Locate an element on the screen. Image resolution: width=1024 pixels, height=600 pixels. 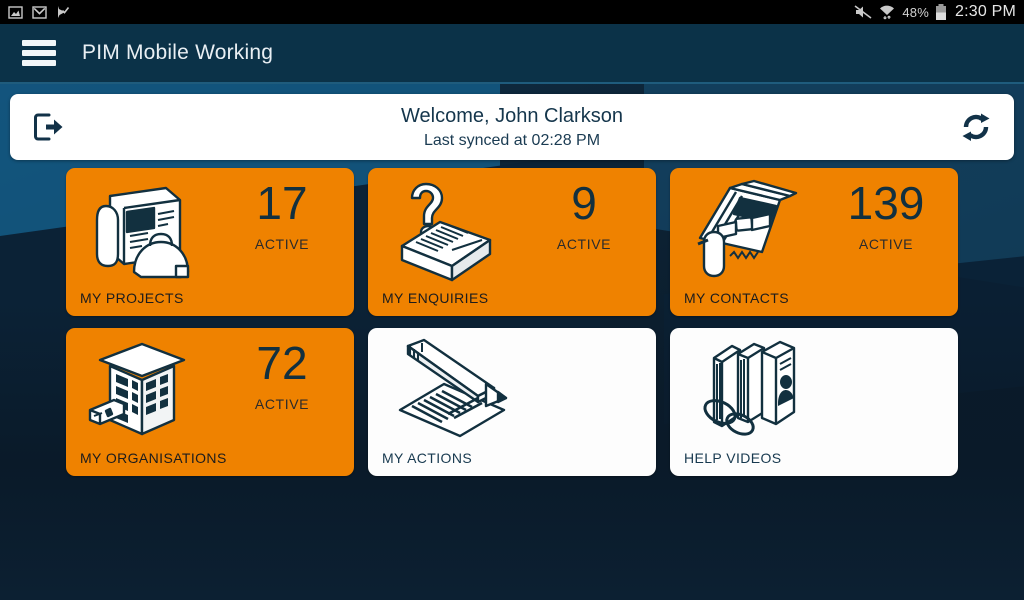
tile-help-videos: HELP VIDEOS is located at coordinates (814, 402).